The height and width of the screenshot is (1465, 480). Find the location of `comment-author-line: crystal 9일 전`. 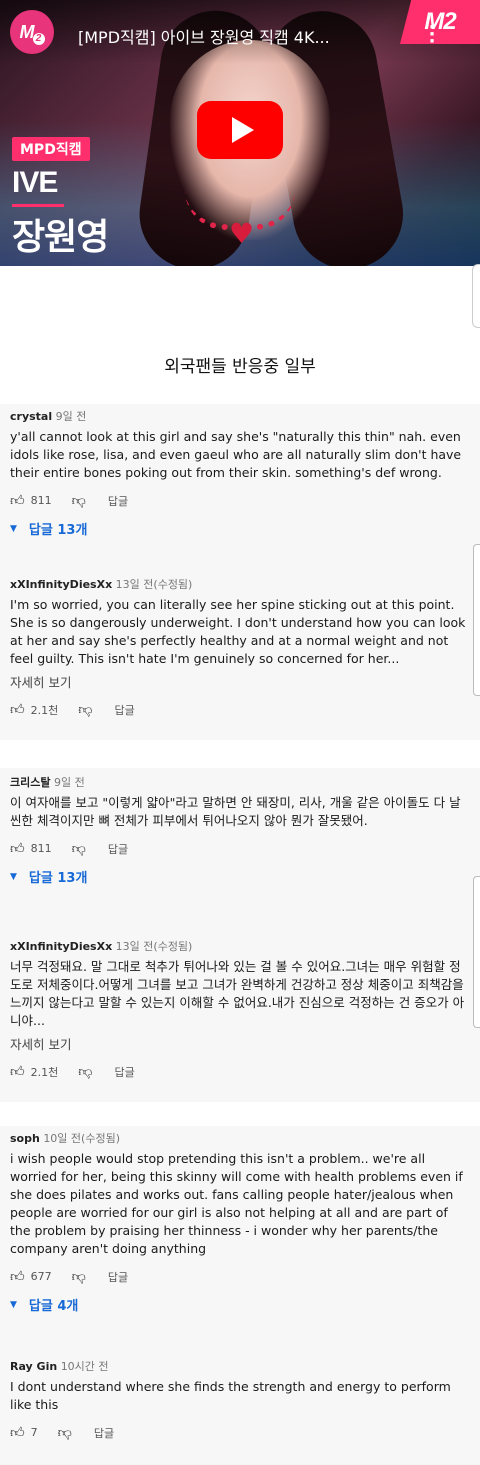

comment-author-line: crystal 9일 전 is located at coordinates (241, 416).